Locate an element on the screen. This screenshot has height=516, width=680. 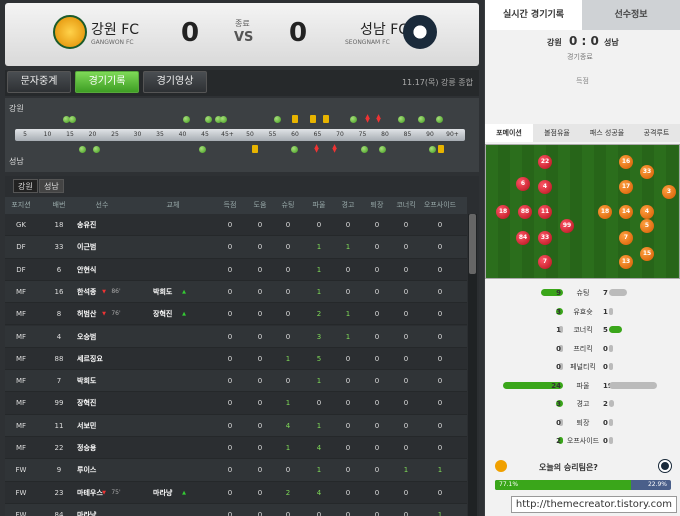
tab-match-video: 경기영상 is located at coordinates (175, 82).